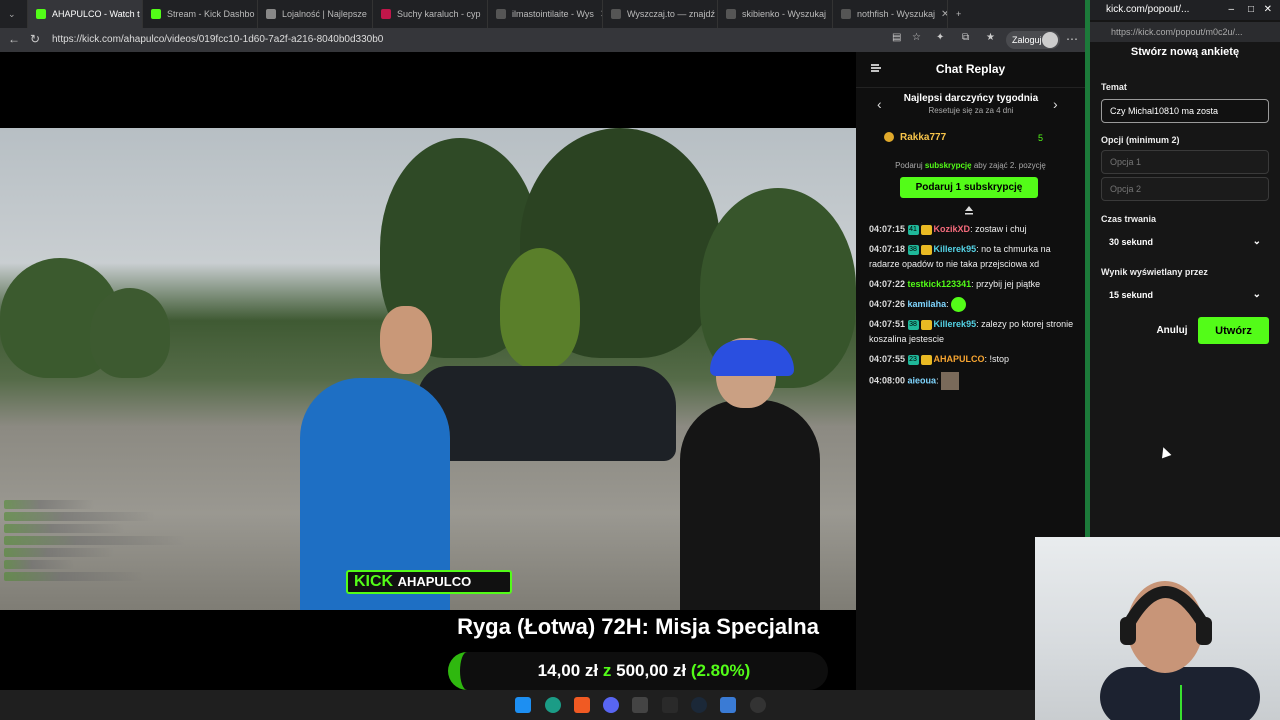  Describe the element at coordinates (1231, 10) in the screenshot. I see `minimize-icon: –` at that location.